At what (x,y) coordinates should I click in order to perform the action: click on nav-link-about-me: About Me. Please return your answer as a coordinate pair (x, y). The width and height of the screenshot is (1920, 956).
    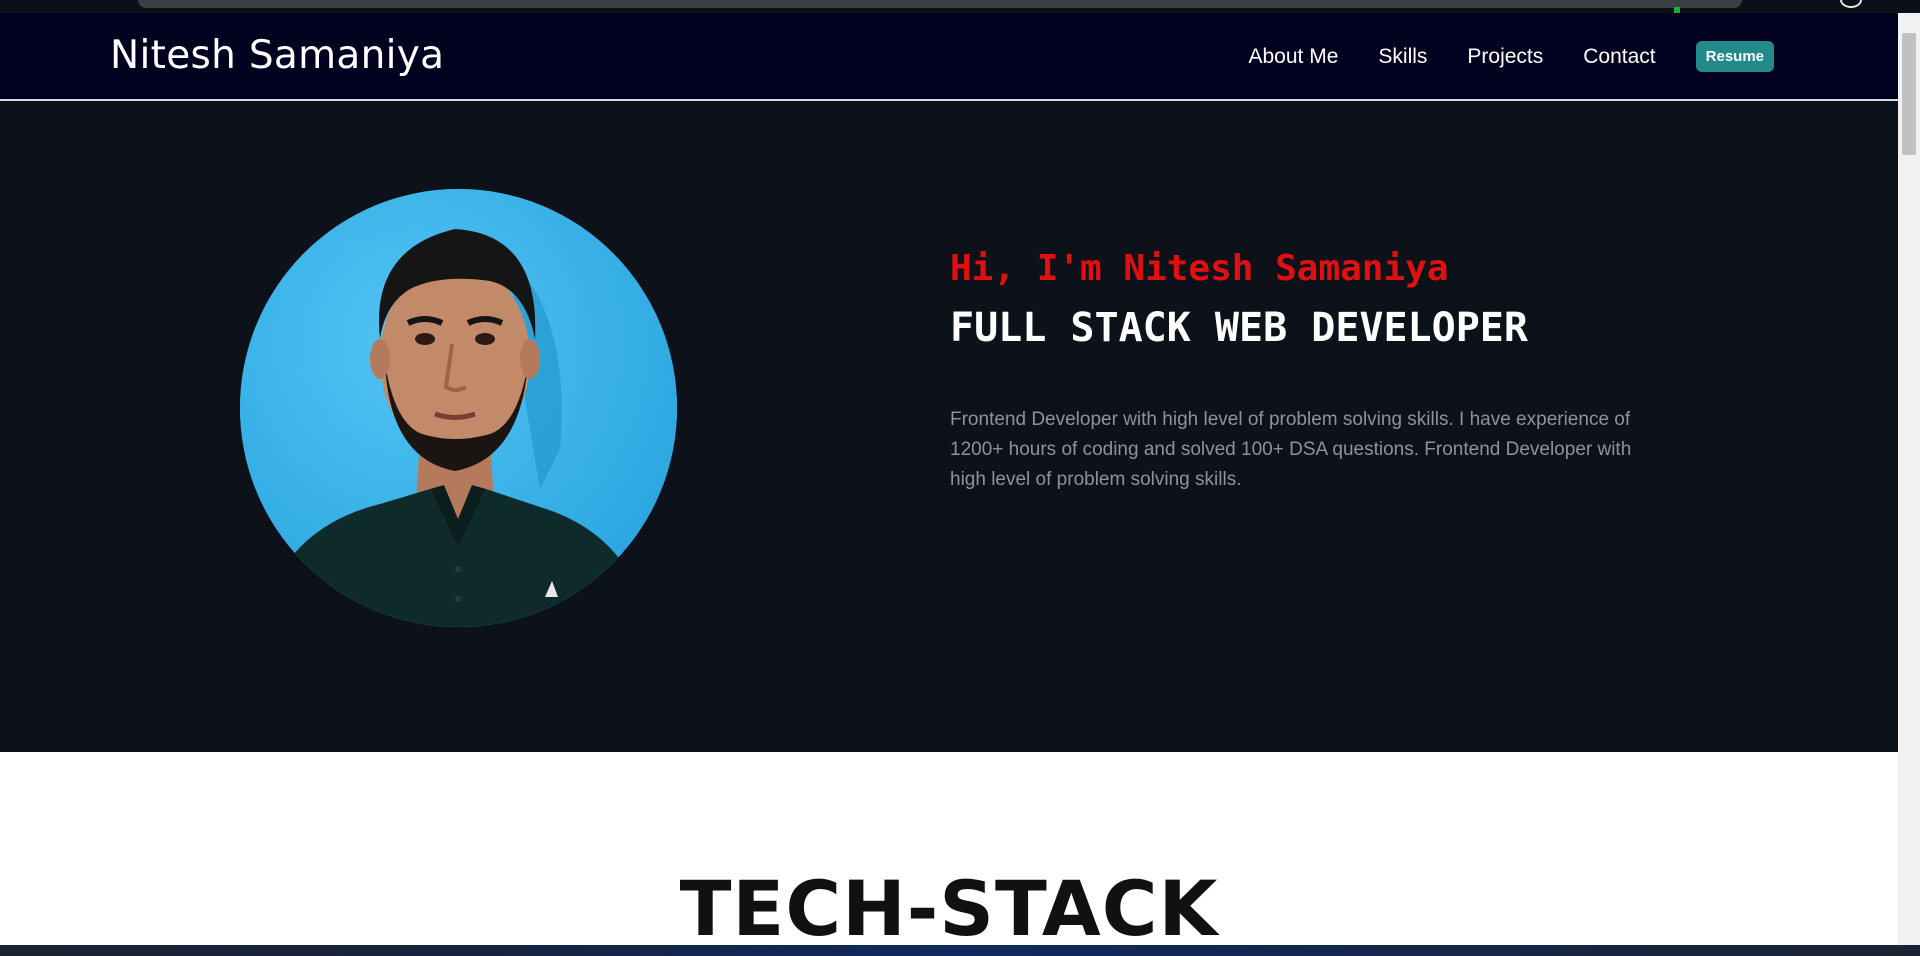
    Looking at the image, I should click on (1294, 57).